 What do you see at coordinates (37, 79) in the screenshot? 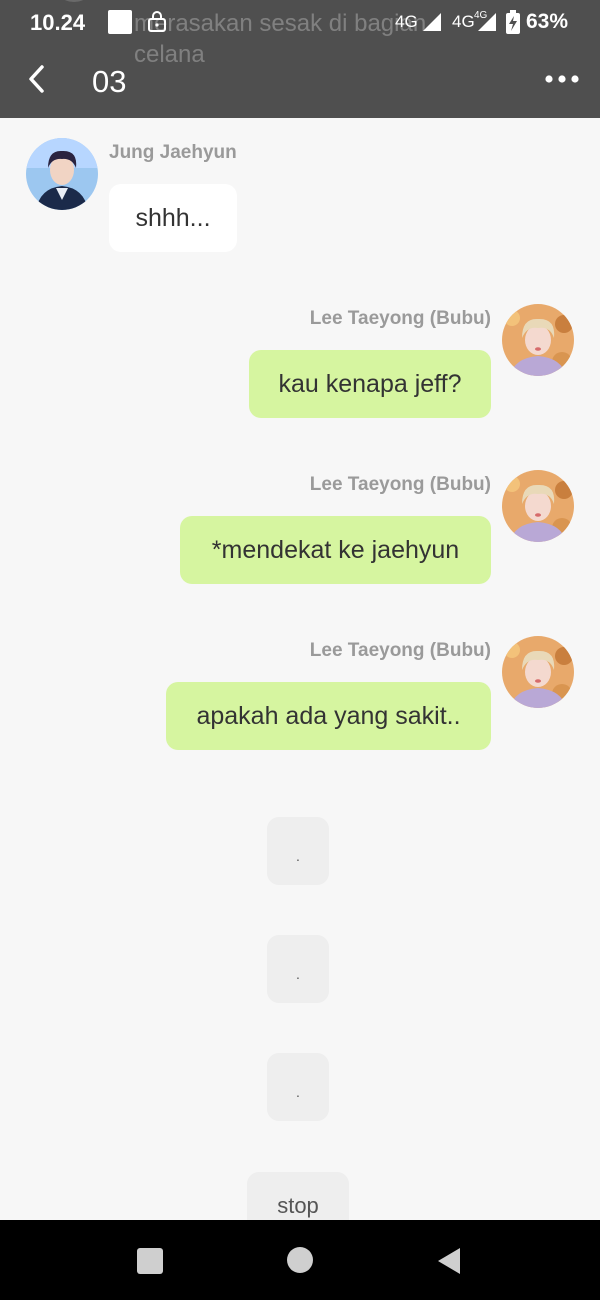
I see `back-chevron-icon` at bounding box center [37, 79].